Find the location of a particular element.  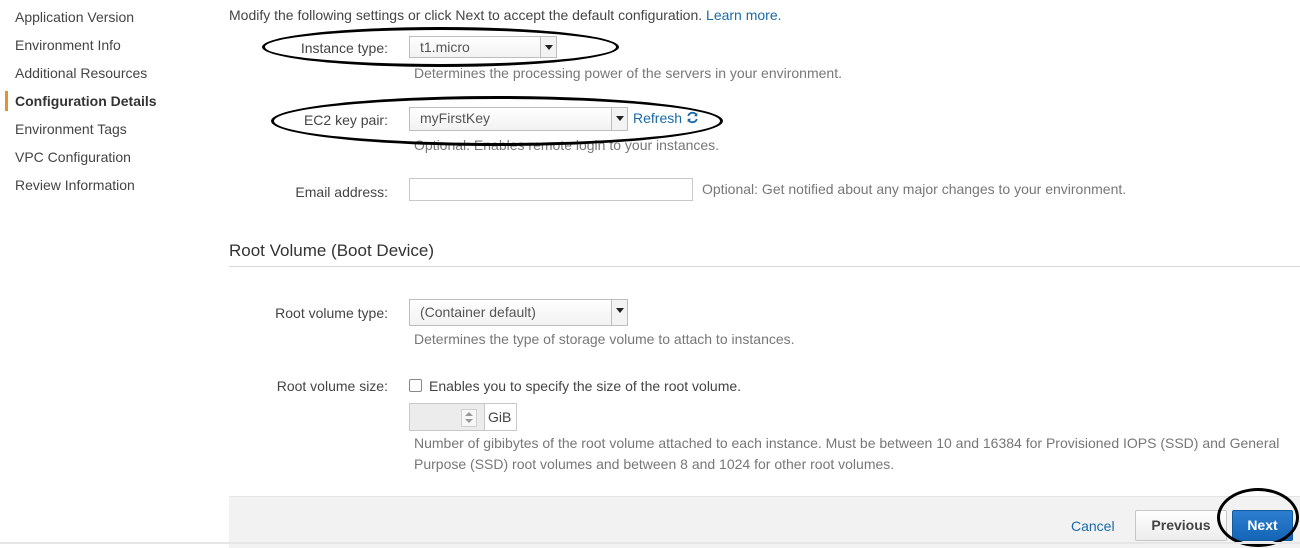

sidebar-item-environment-tags: Environment Tags is located at coordinates (71, 129).